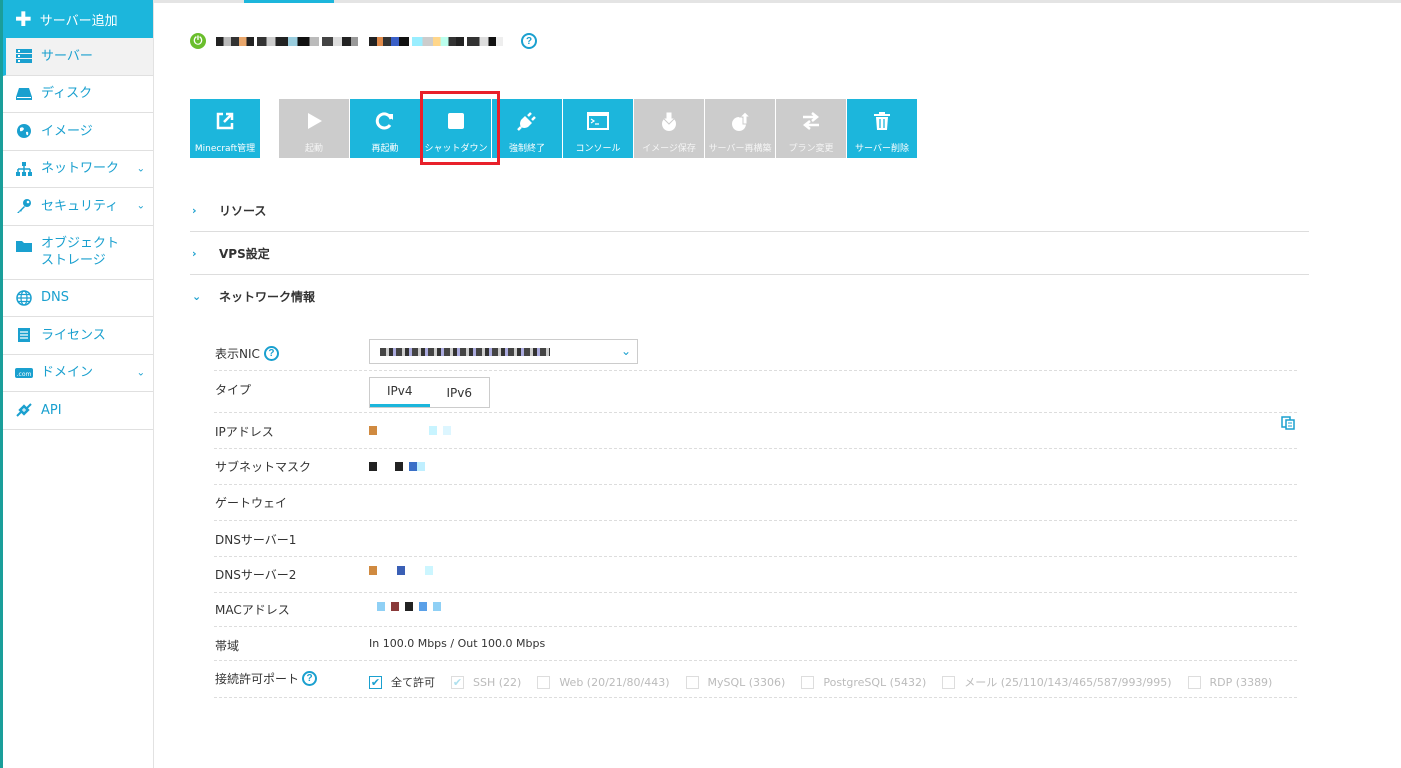 The width and height of the screenshot is (1401, 768). What do you see at coordinates (267, 296) in the screenshot?
I see `section-title: ネットワーク情報` at bounding box center [267, 296].